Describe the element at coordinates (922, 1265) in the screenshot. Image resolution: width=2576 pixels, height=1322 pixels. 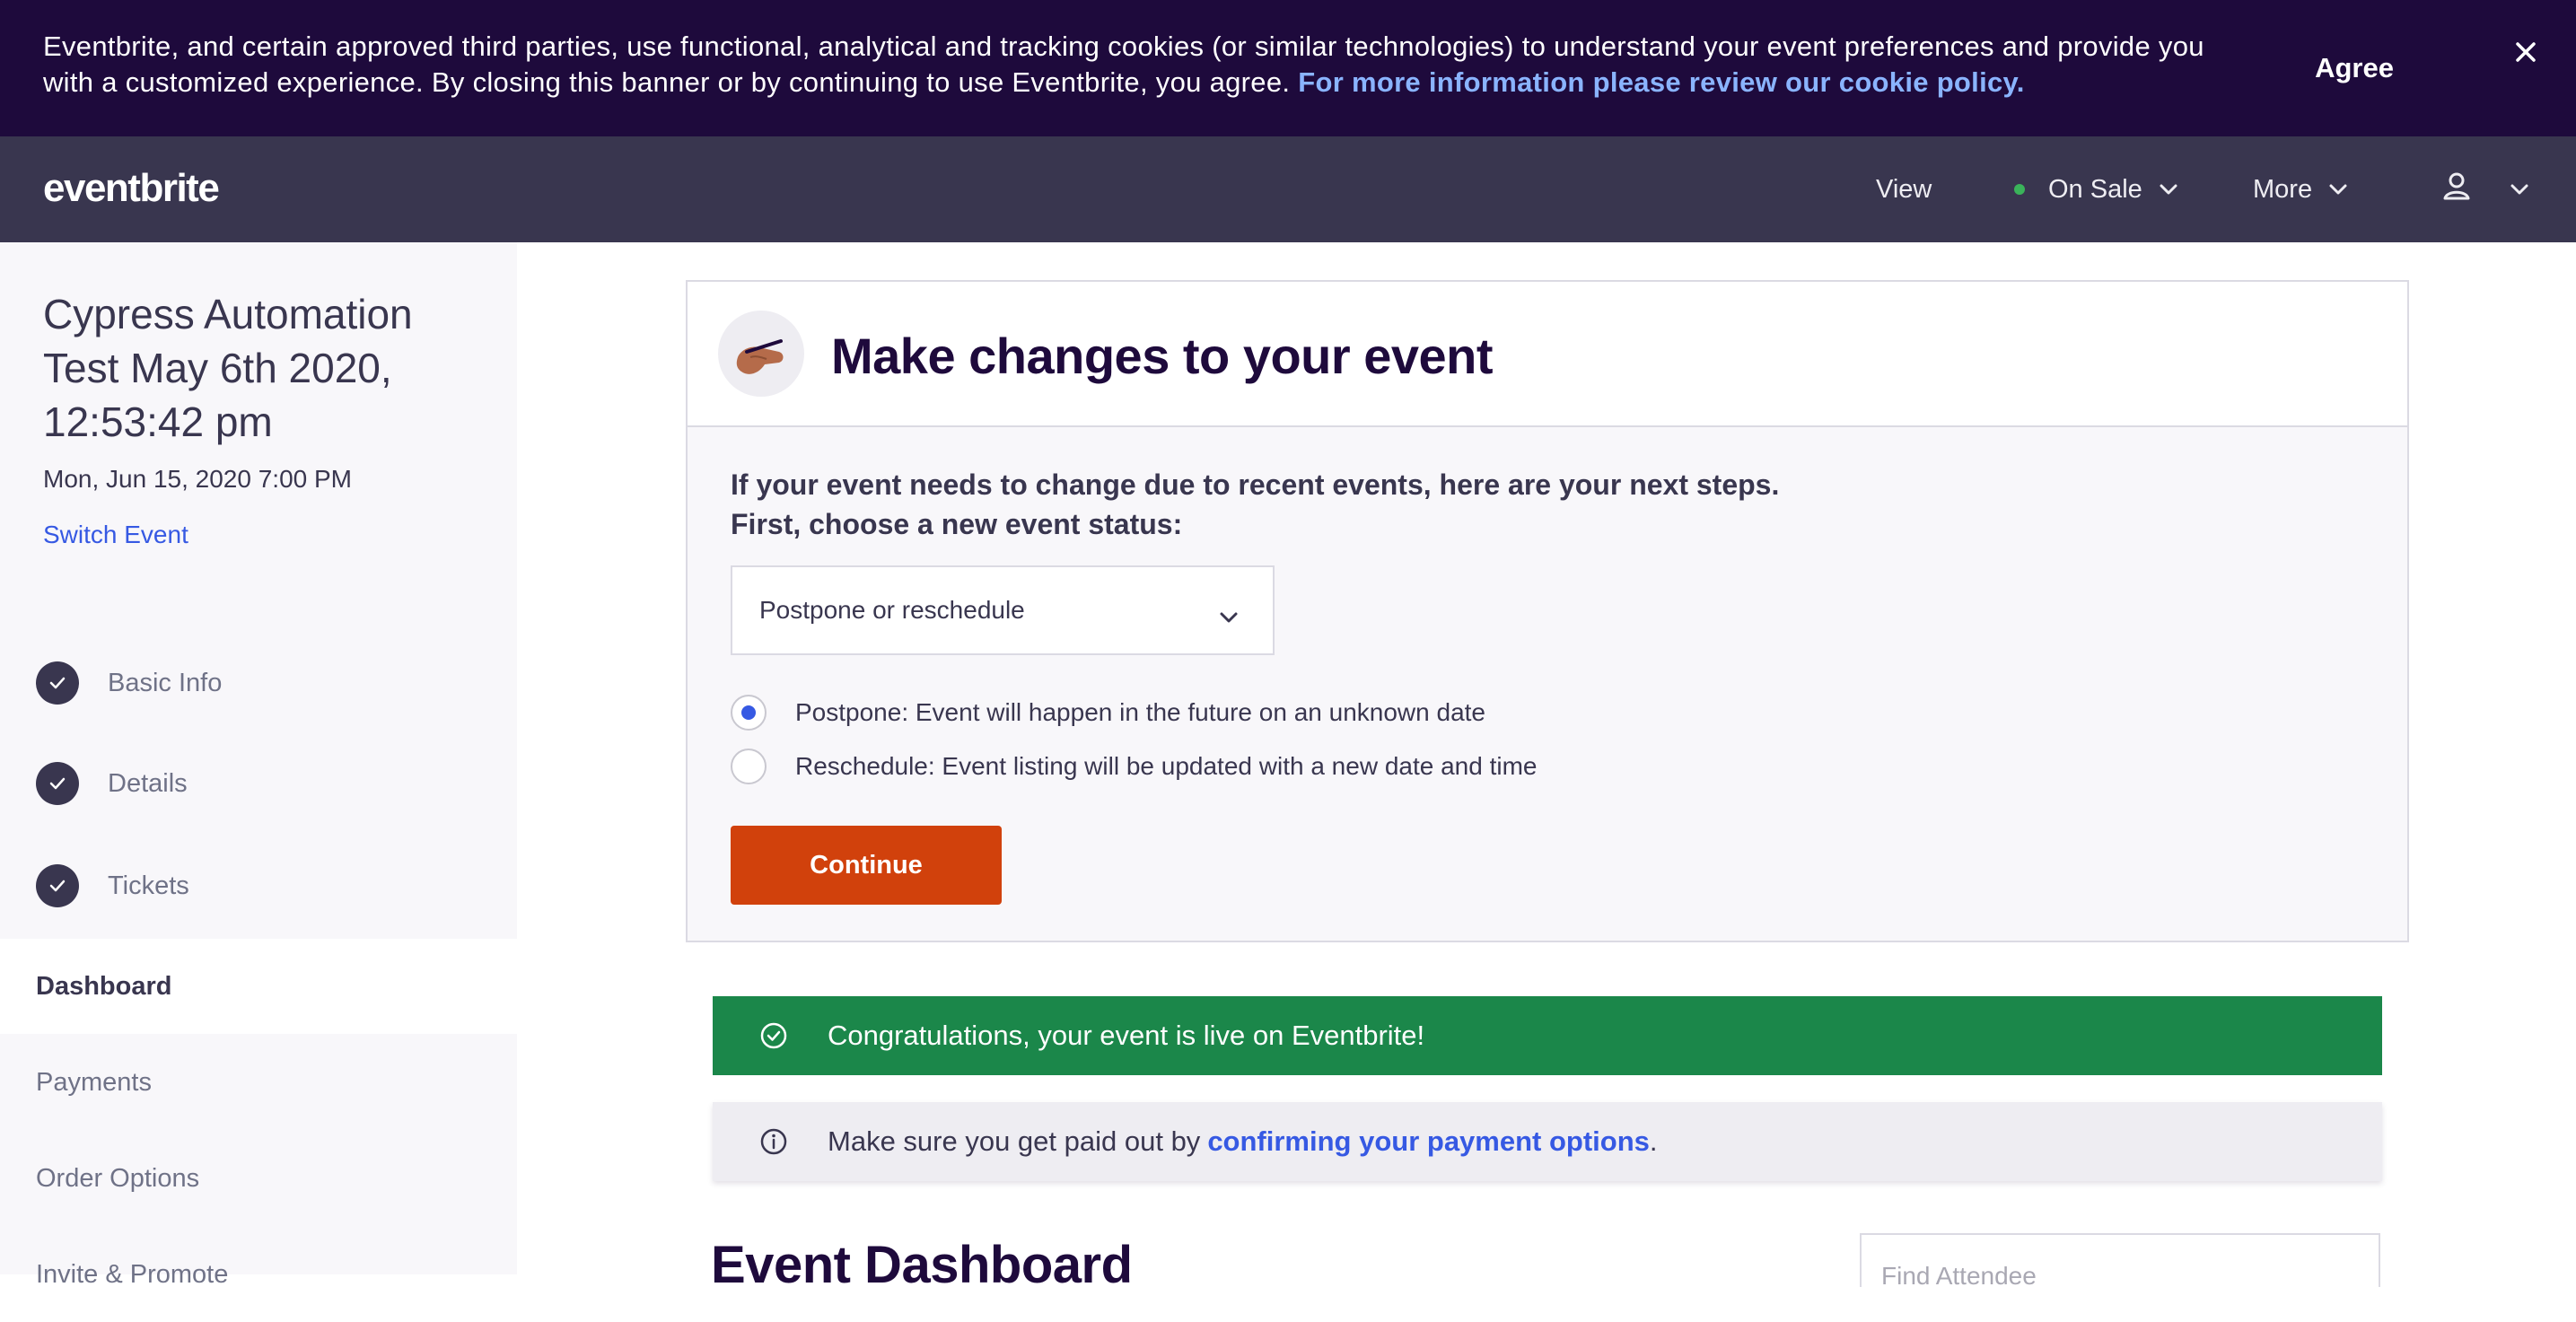
I see `event-dashboard-title: Event Dashboard` at that location.